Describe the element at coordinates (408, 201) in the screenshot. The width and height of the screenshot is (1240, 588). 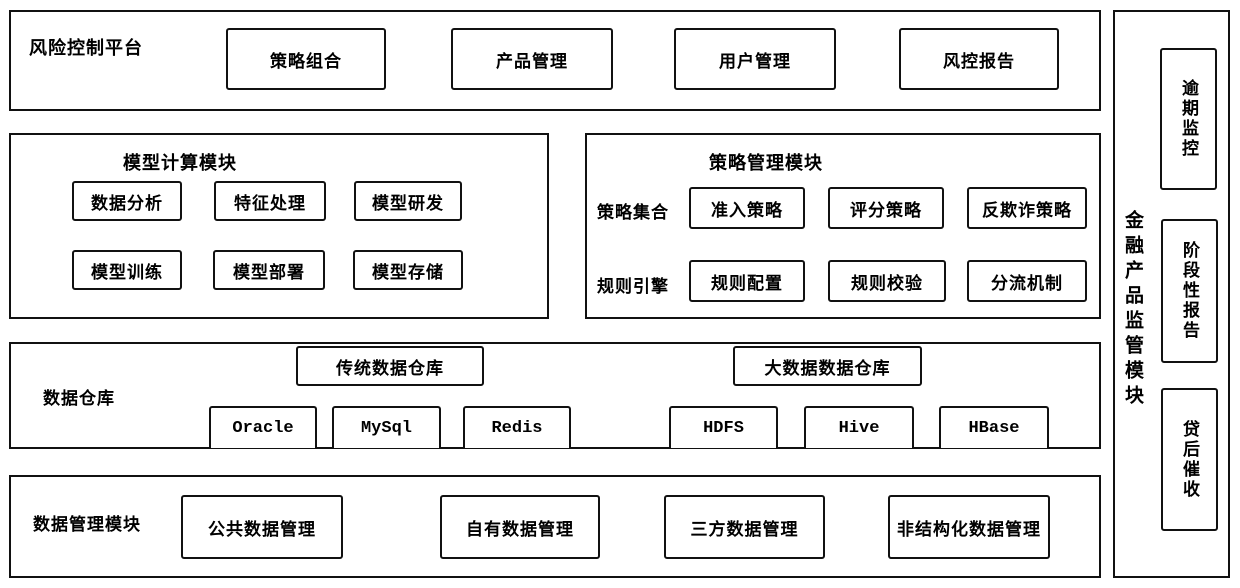
I see `model-item-model-development: 模型研发` at that location.